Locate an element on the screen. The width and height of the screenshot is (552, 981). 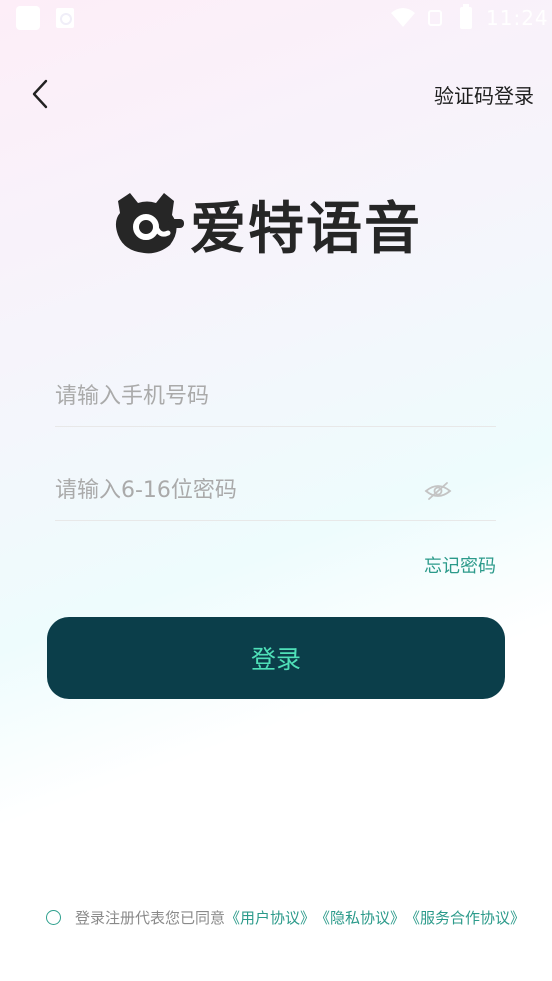
app-logo: 爱特语音 is located at coordinates (266, 224).